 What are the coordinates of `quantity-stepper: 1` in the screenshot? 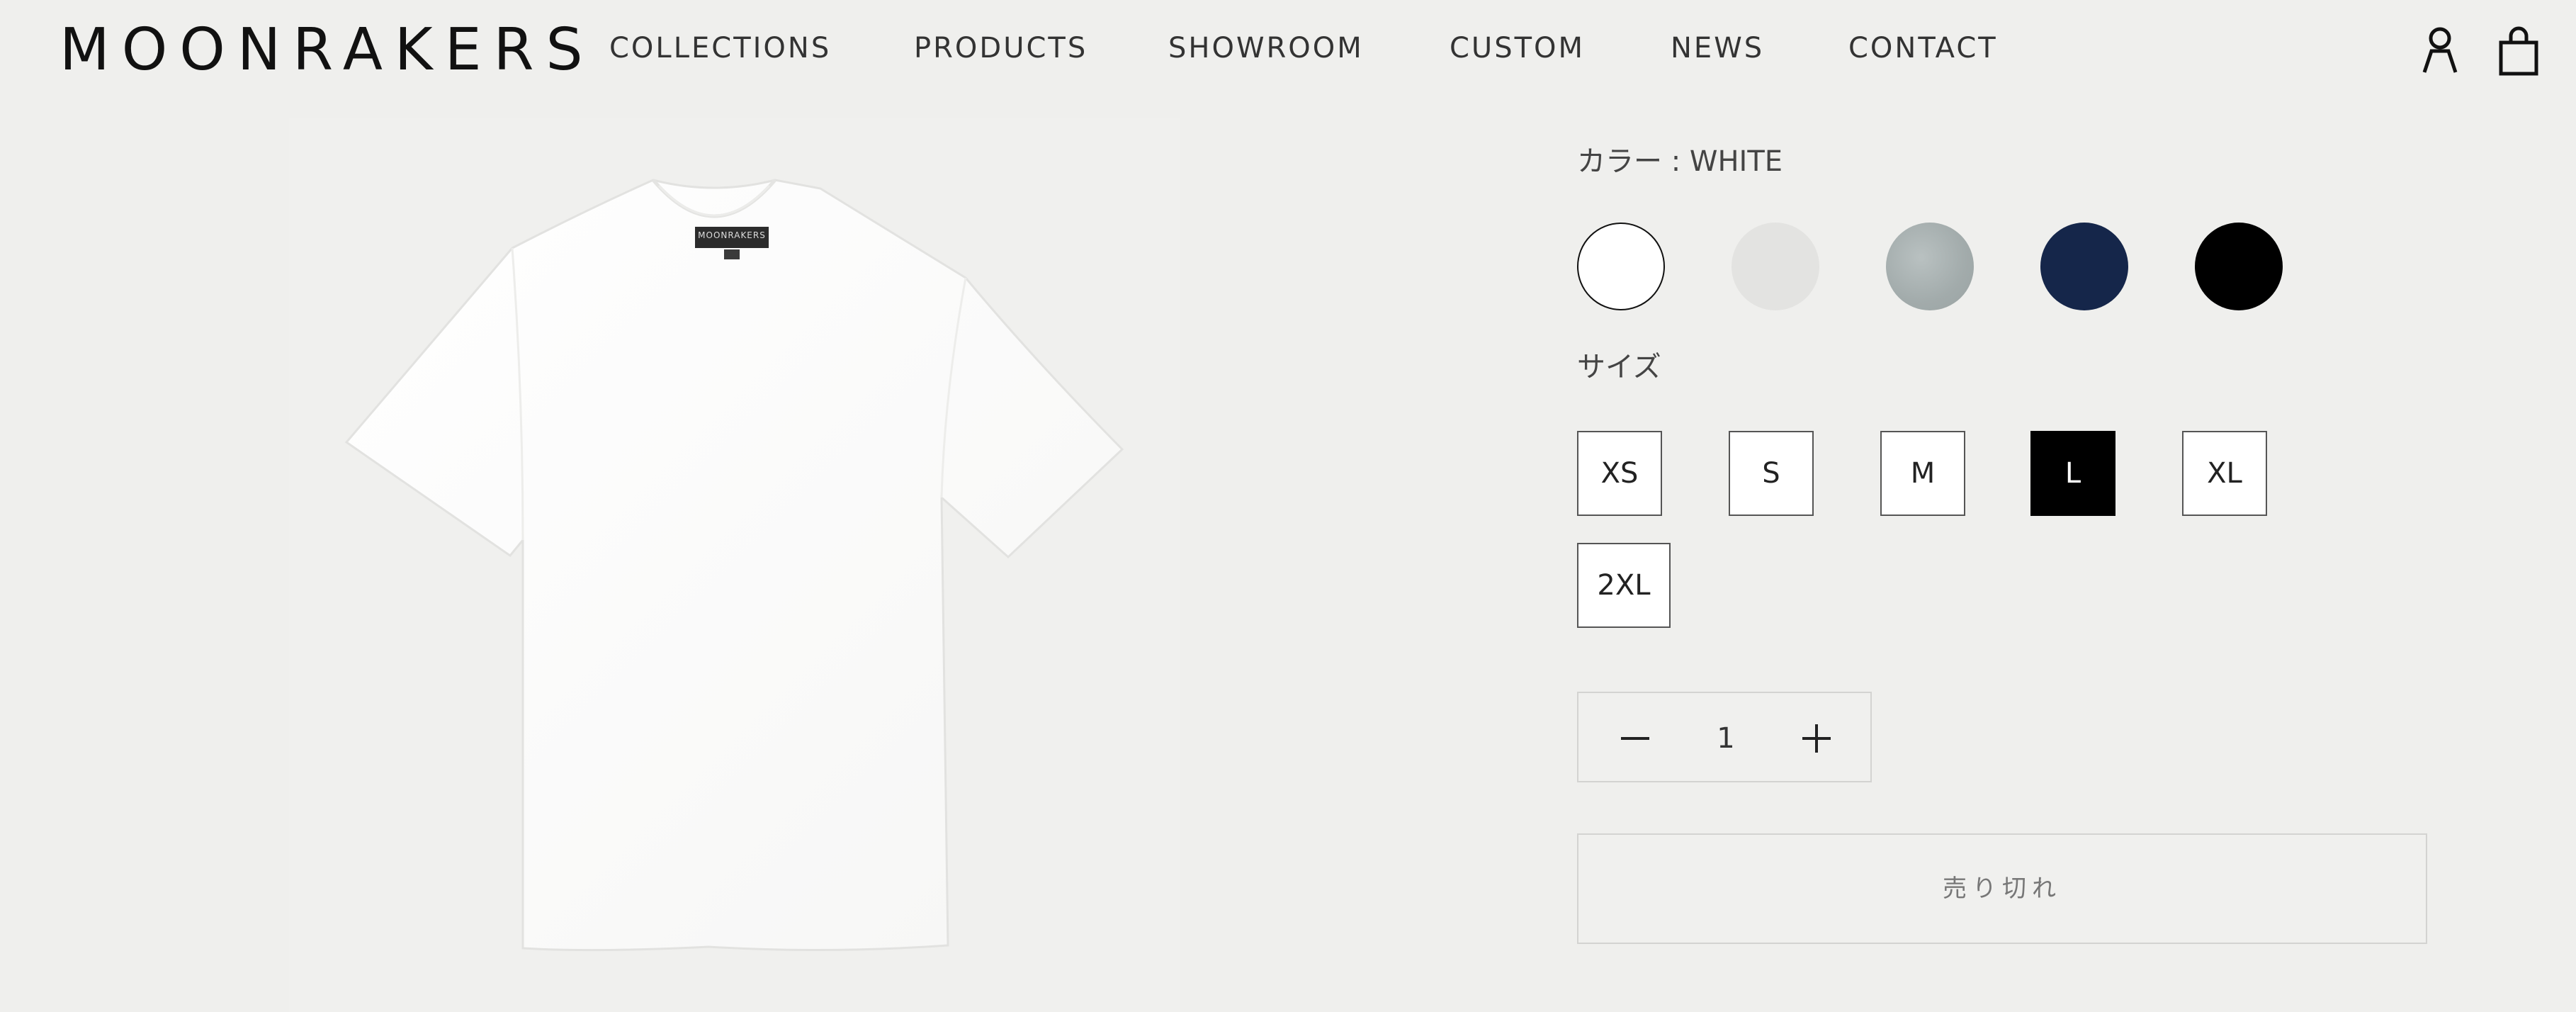 It's located at (1724, 737).